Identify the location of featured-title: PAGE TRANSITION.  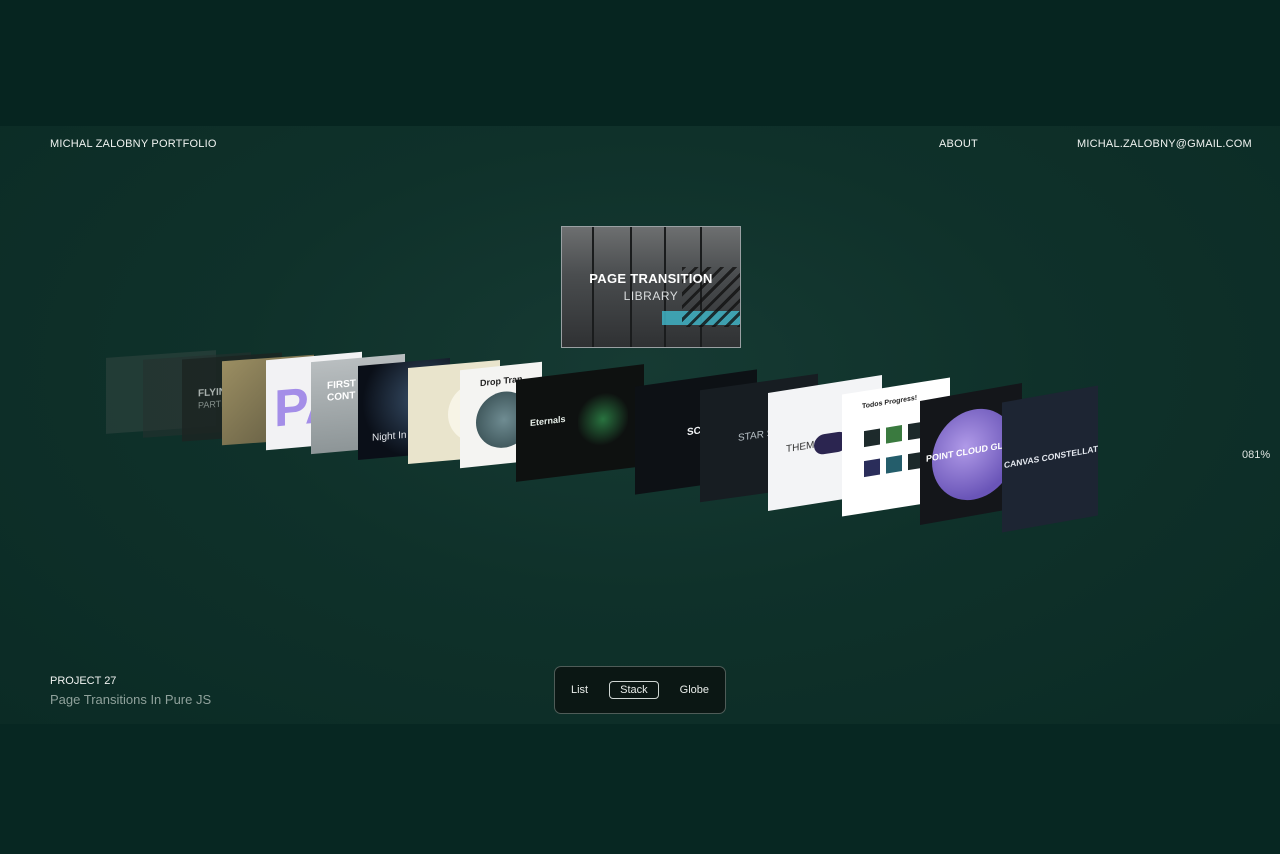
(651, 278).